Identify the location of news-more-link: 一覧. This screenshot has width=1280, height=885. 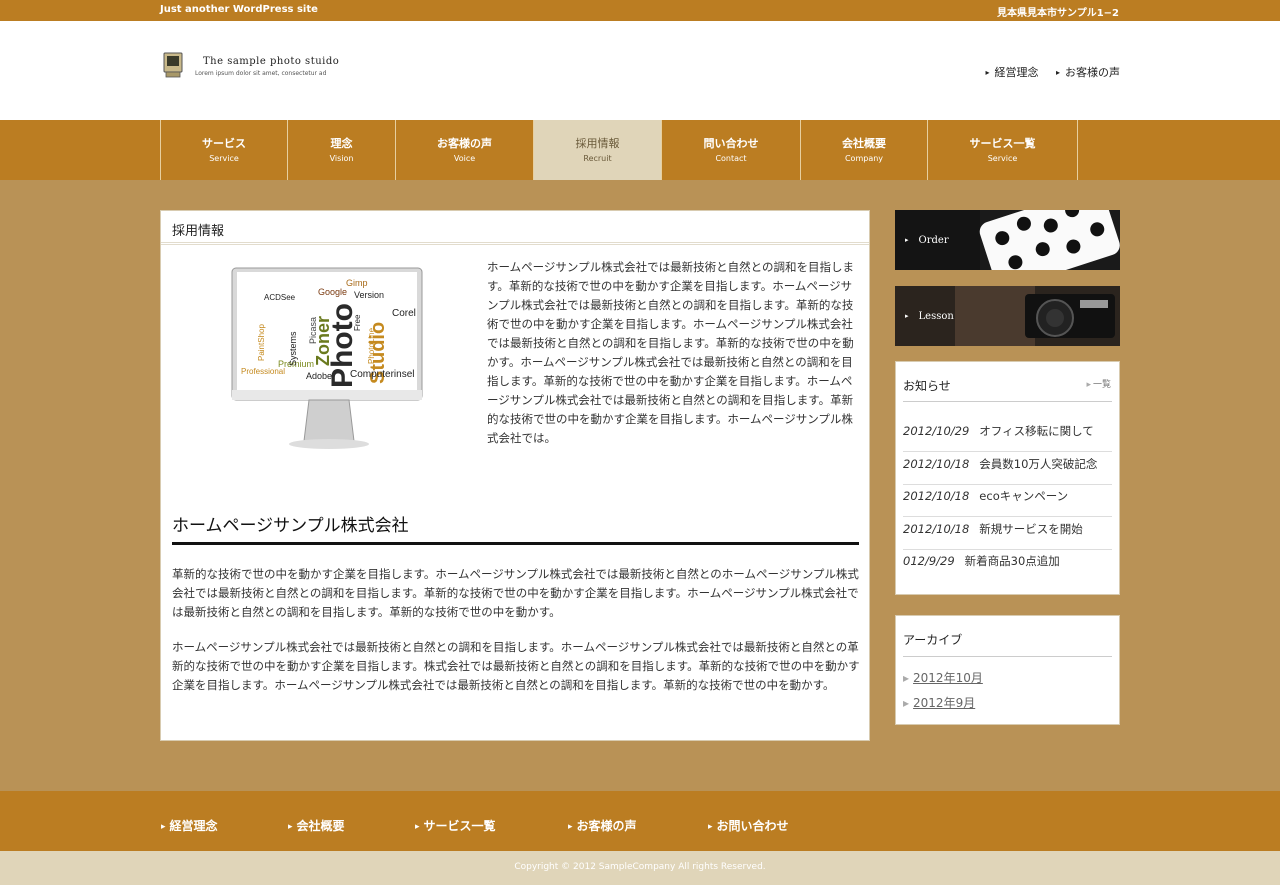
(1098, 383).